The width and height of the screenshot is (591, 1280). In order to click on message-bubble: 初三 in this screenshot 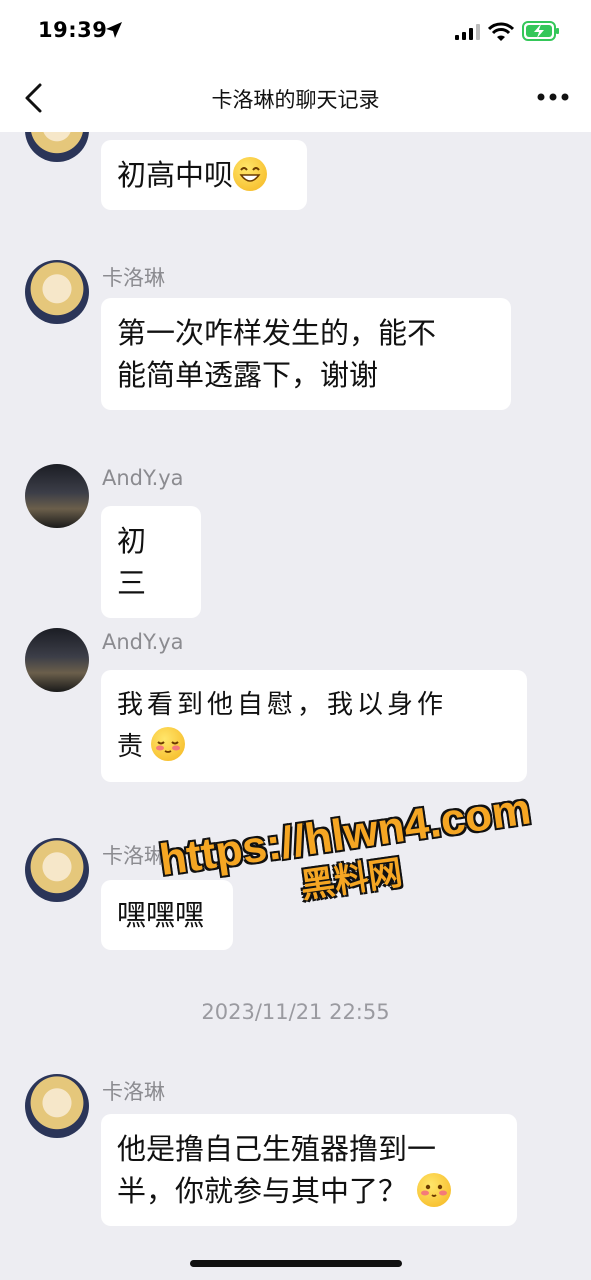, I will do `click(151, 562)`.